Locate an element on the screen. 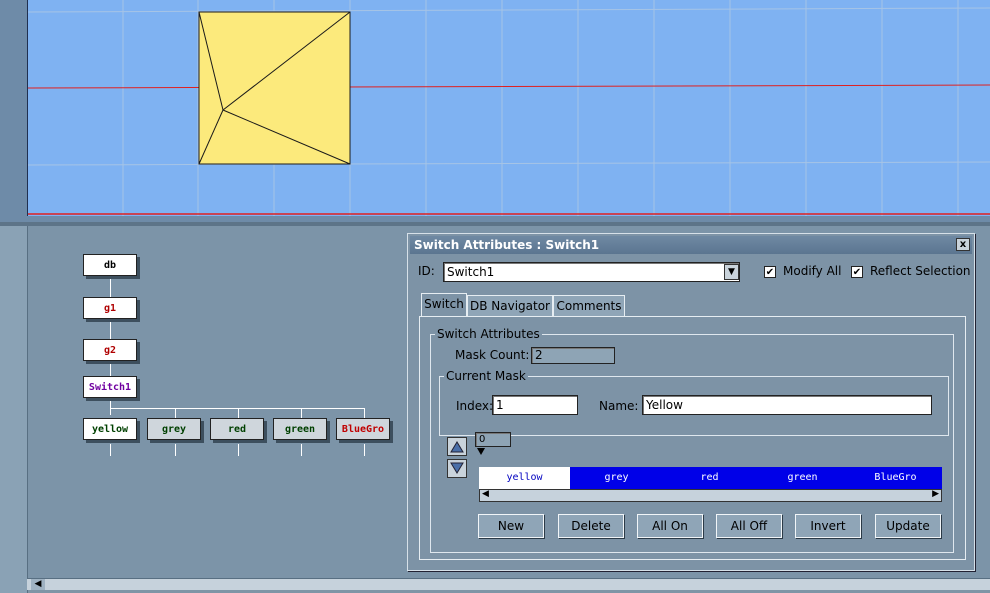  mask-label: yellow is located at coordinates (524, 477).